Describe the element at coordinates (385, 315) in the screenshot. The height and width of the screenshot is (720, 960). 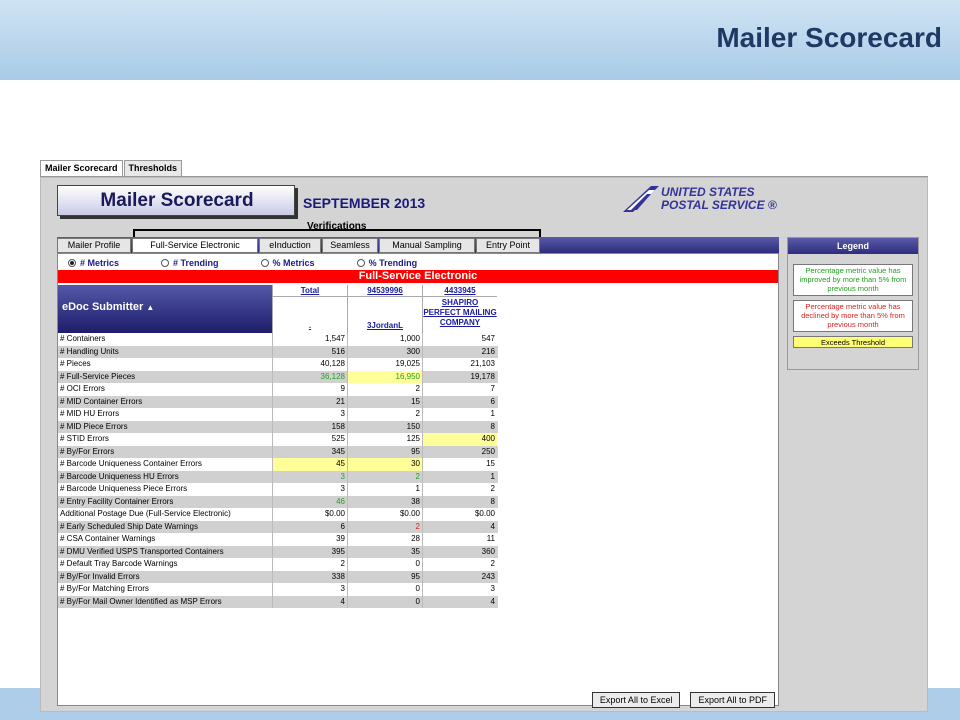
I see `column-94539996-sub: 3JordanL` at that location.